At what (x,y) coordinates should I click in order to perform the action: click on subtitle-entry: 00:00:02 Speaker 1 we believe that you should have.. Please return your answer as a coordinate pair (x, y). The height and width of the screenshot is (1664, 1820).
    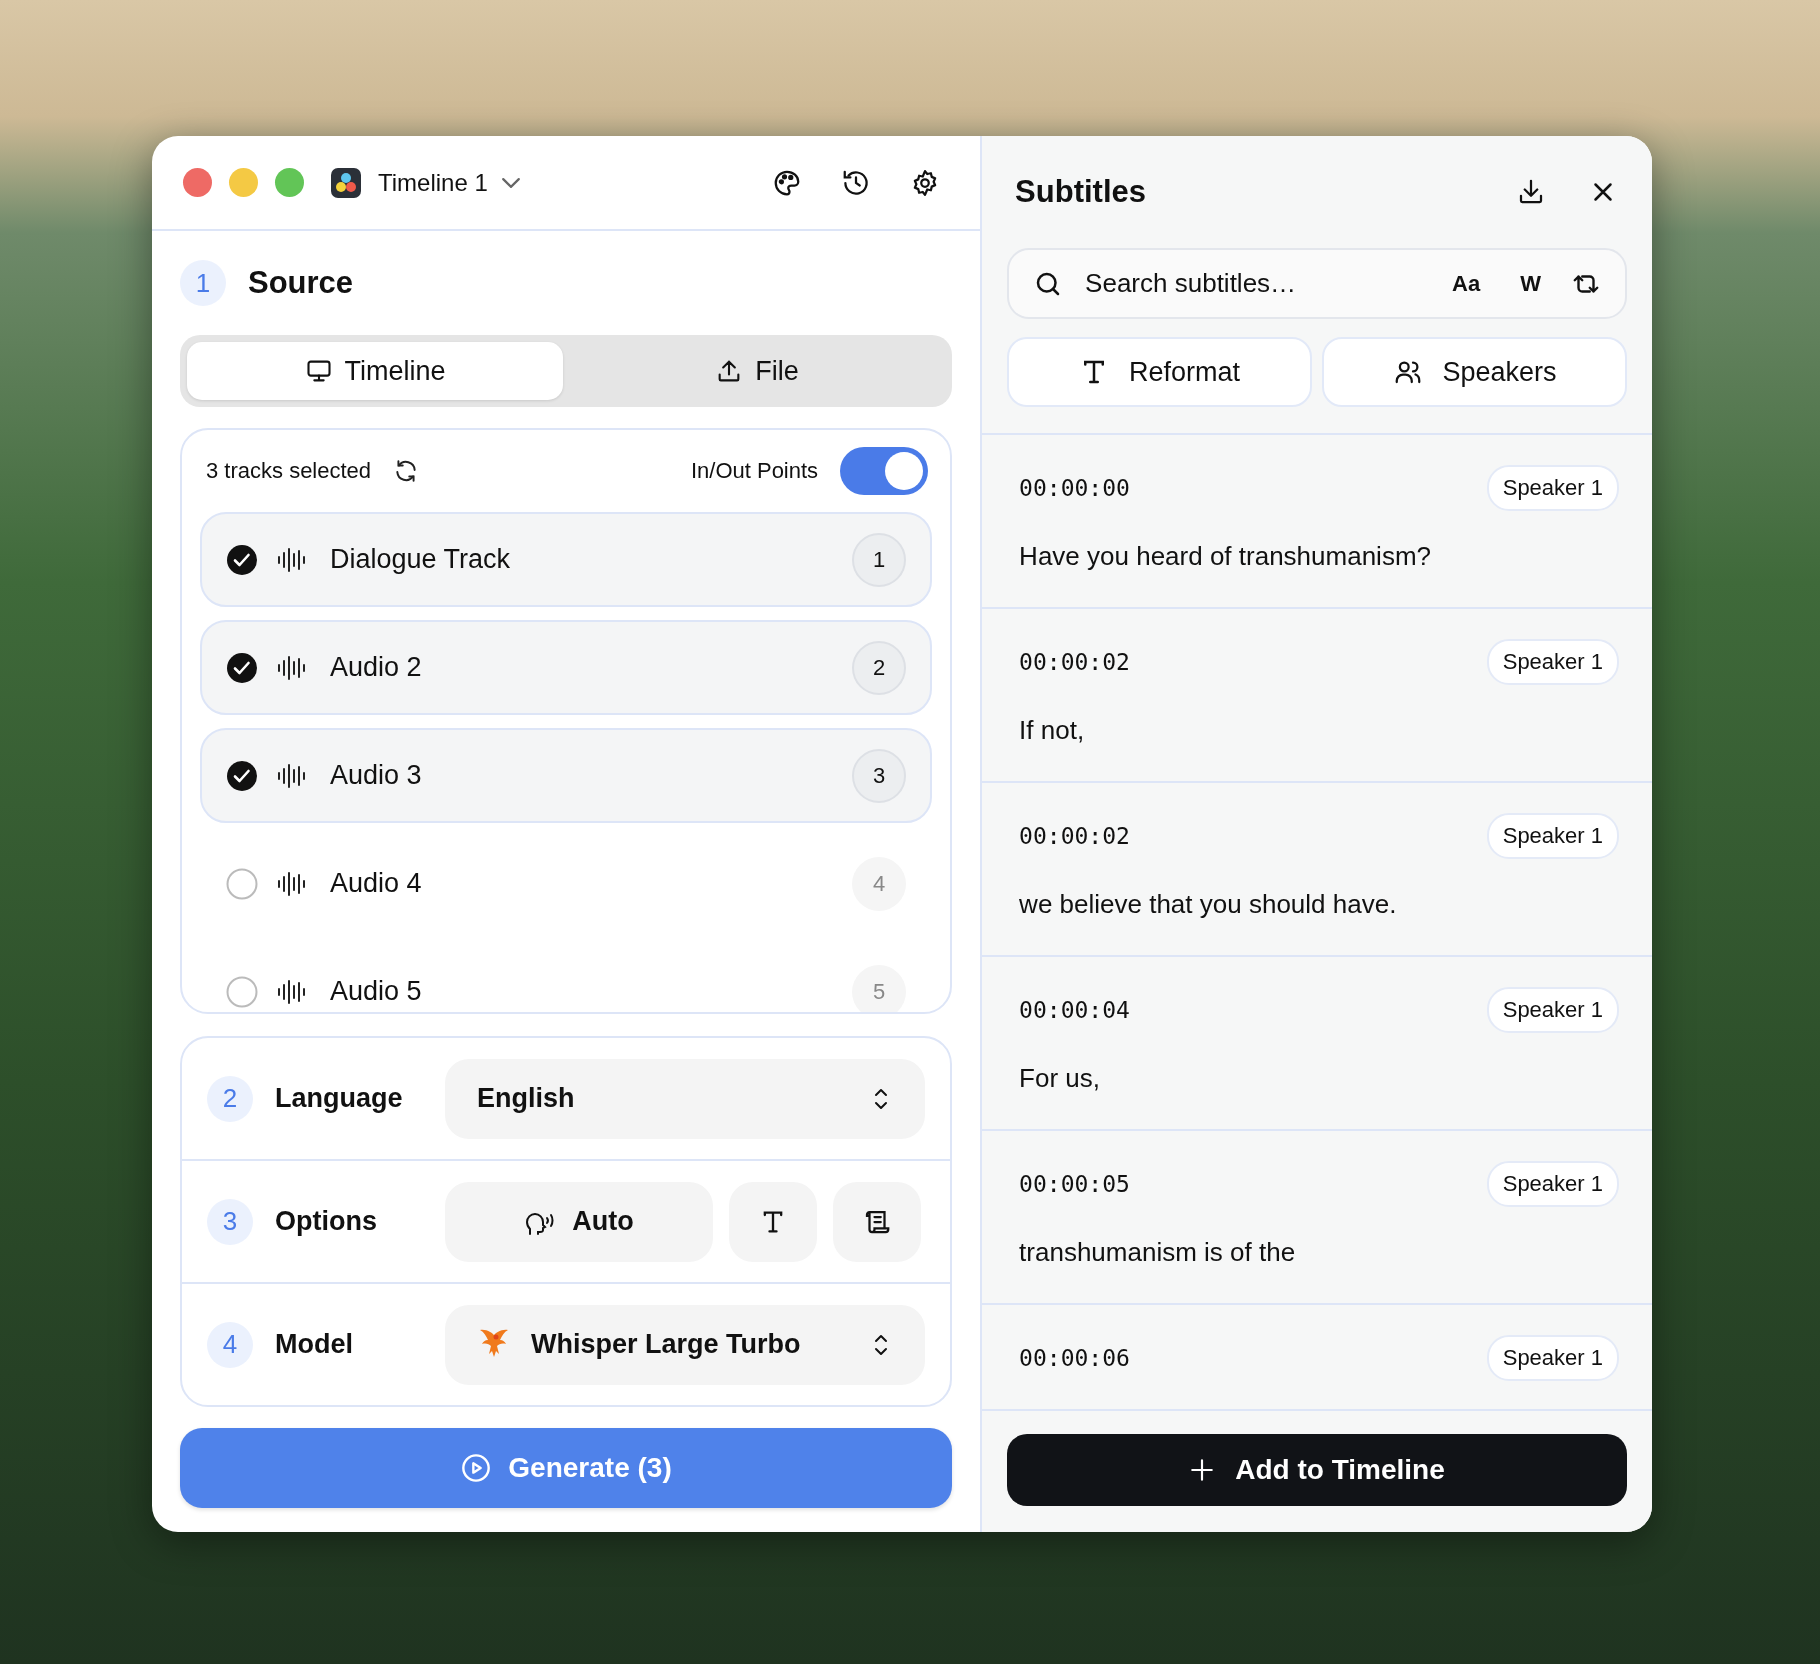
    Looking at the image, I should click on (1317, 870).